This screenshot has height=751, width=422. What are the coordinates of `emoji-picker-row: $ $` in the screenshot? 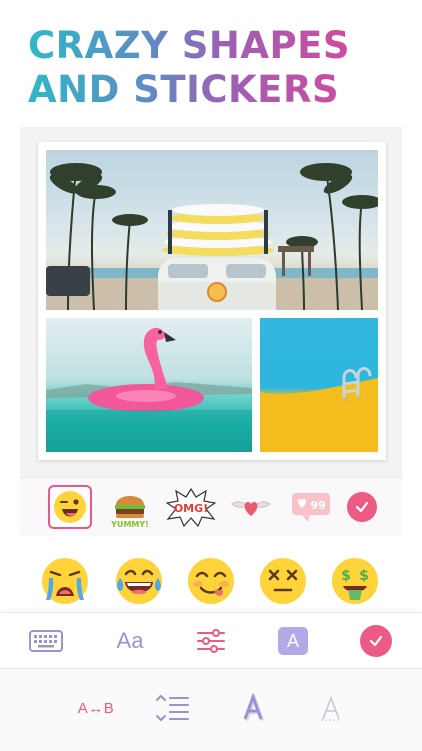 It's located at (211, 574).